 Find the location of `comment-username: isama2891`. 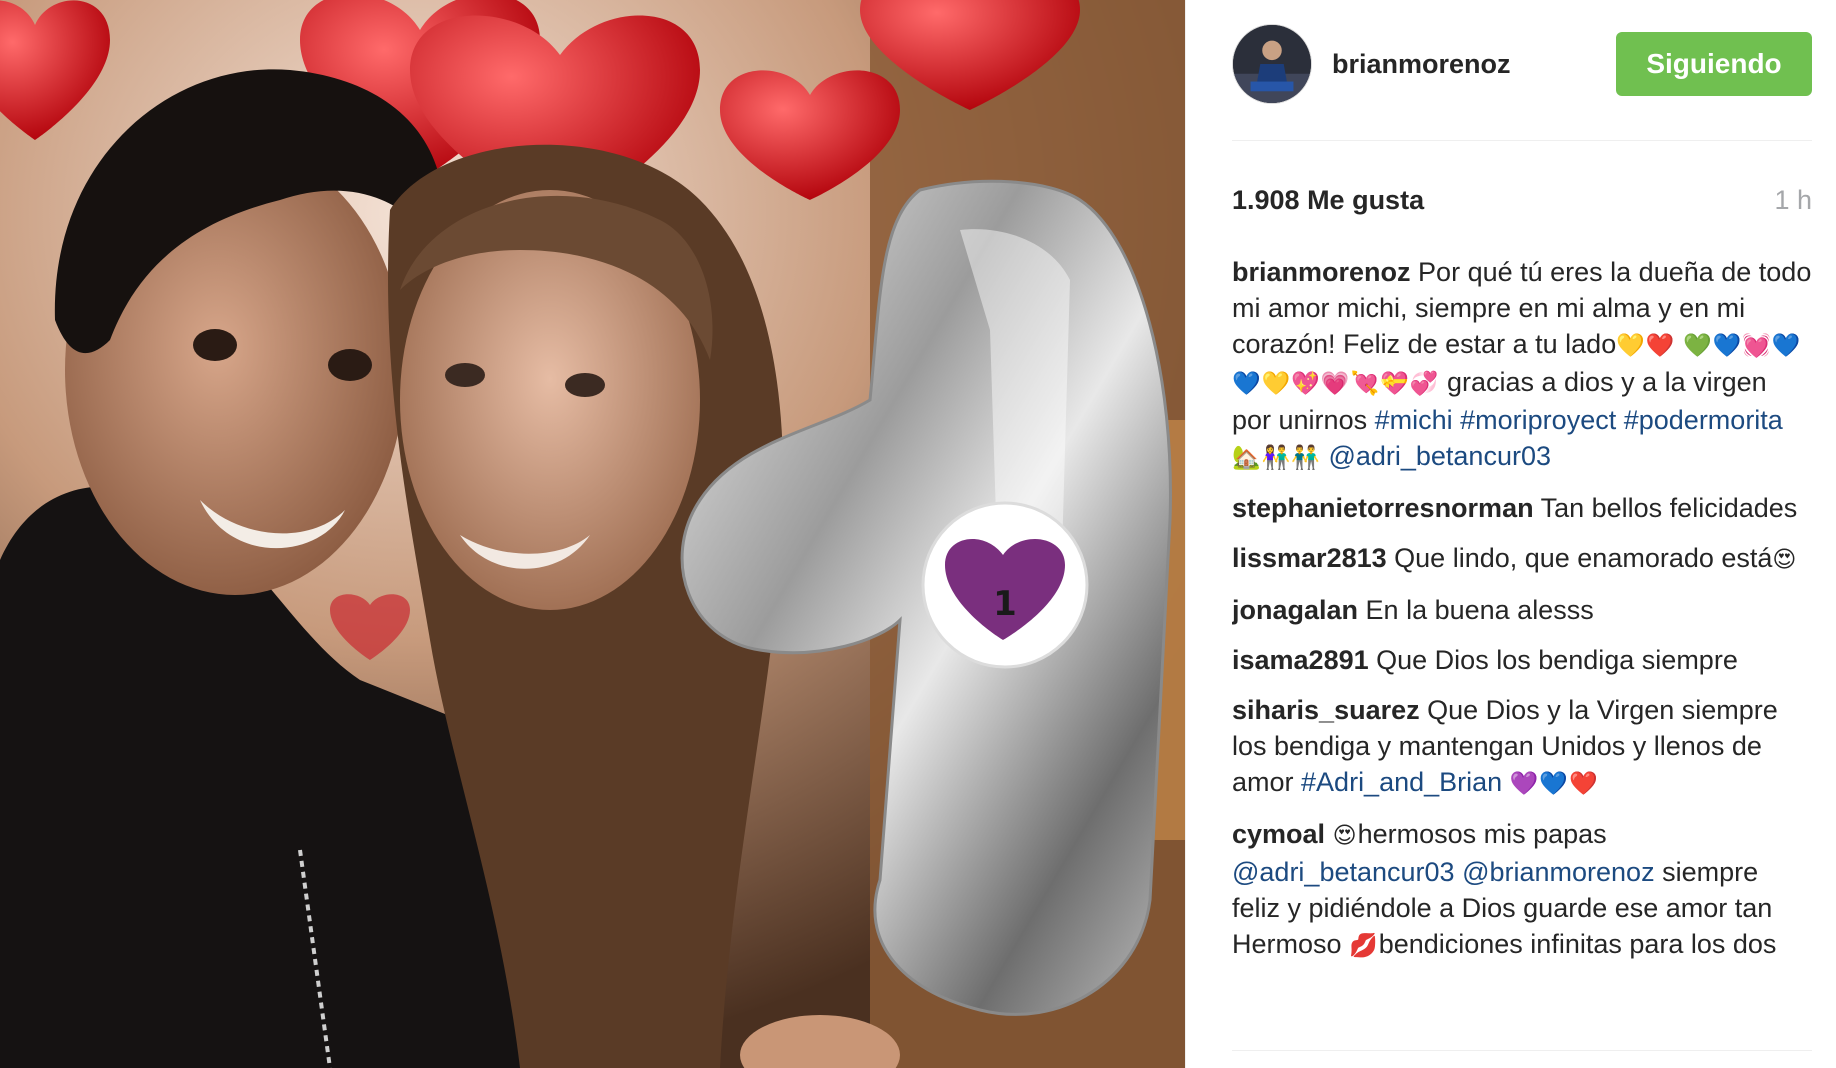

comment-username: isama2891 is located at coordinates (1300, 660).